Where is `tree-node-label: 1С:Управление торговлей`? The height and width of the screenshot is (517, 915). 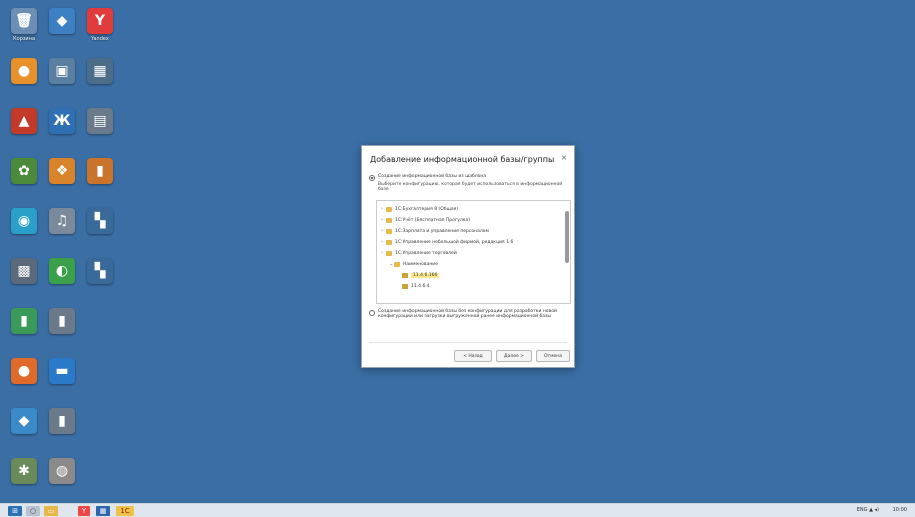
tree-node-label: 1С:Управление торговлей is located at coordinates (426, 253).